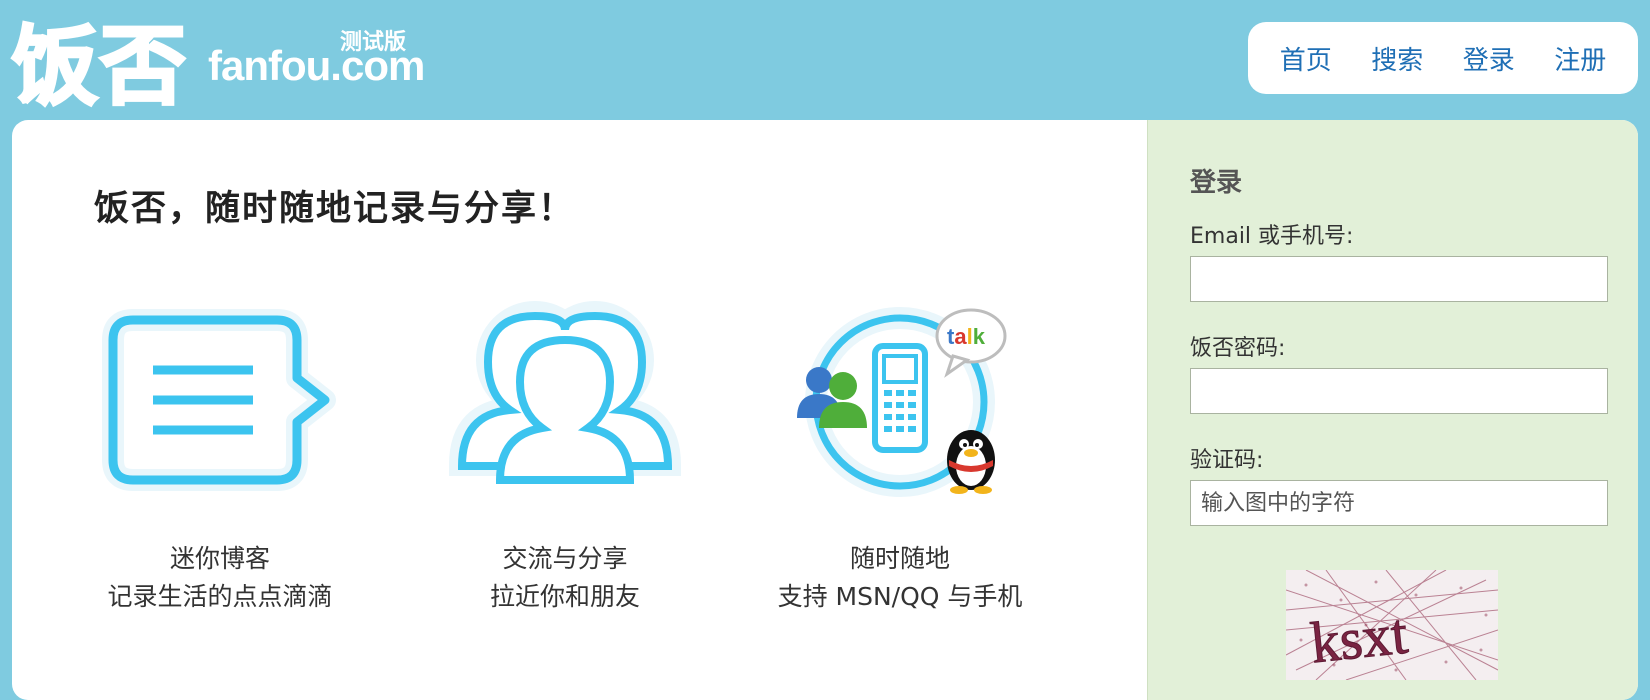 The width and height of the screenshot is (1650, 700). I want to click on feature-caption: 迷你博客 记录生活的点点滴滴, so click(220, 578).